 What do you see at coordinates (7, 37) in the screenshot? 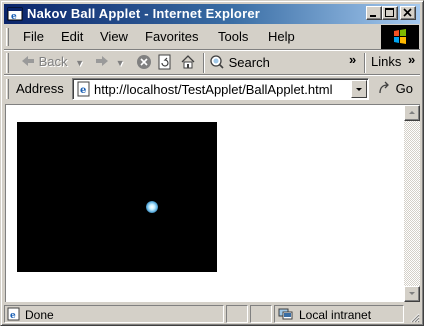
I see `menu-grip` at bounding box center [7, 37].